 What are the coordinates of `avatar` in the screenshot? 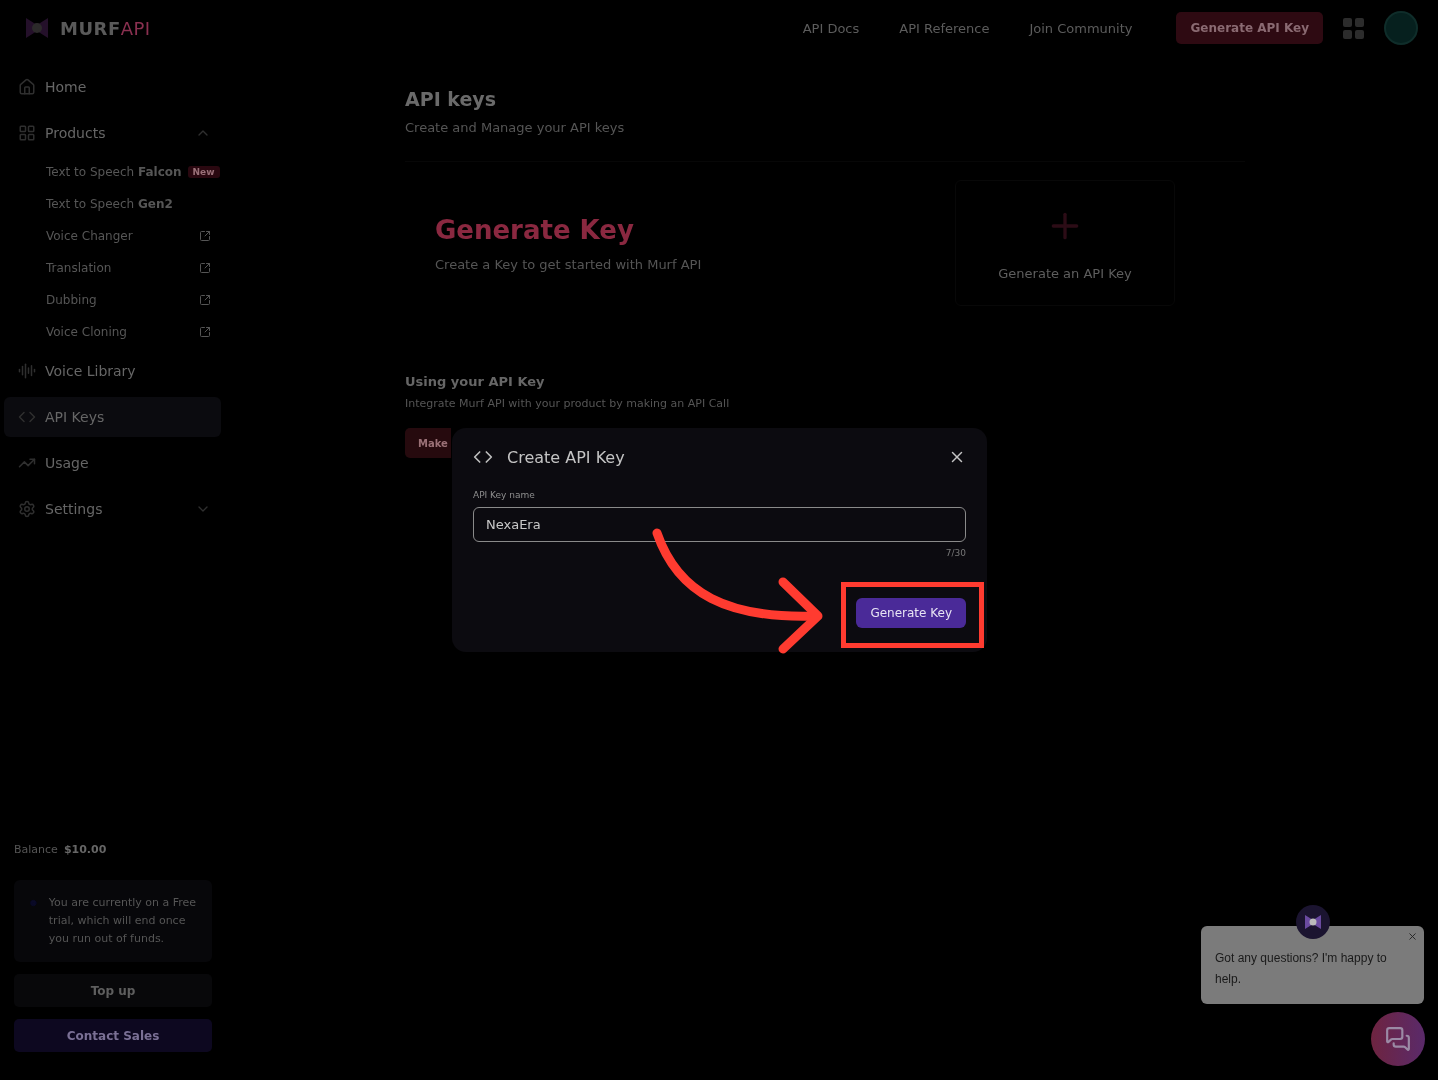 It's located at (1401, 28).